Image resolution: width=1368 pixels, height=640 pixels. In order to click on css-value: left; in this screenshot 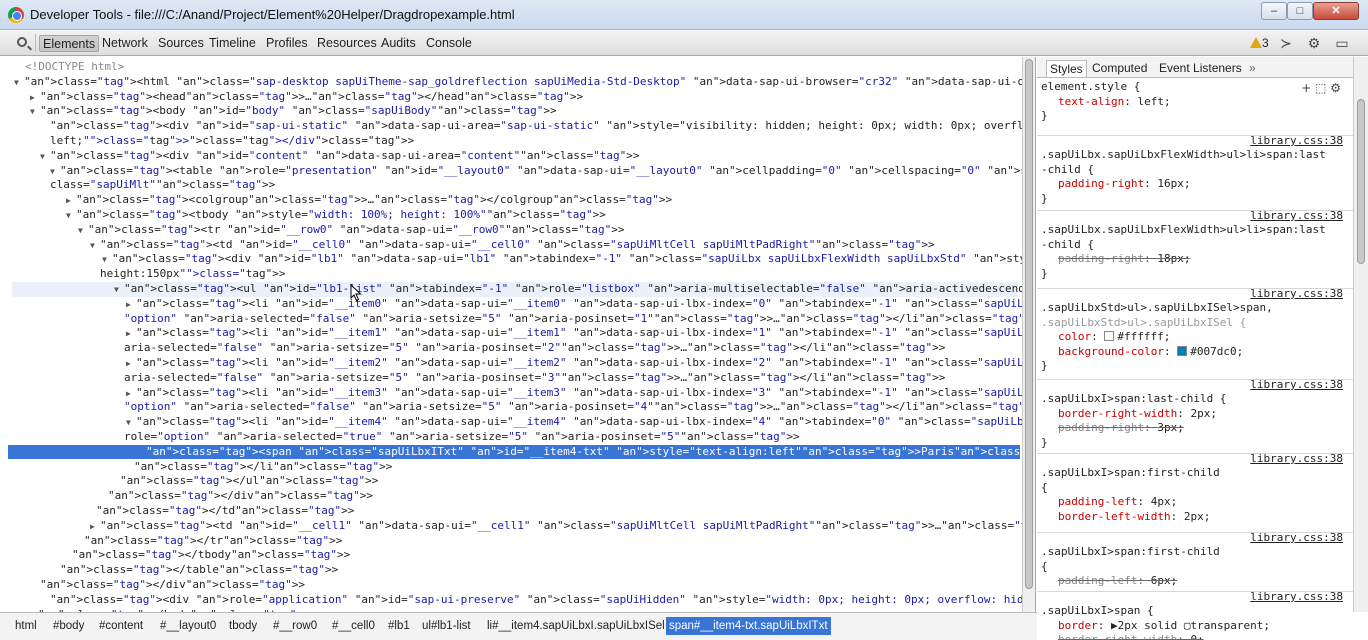, I will do `click(1153, 101)`.